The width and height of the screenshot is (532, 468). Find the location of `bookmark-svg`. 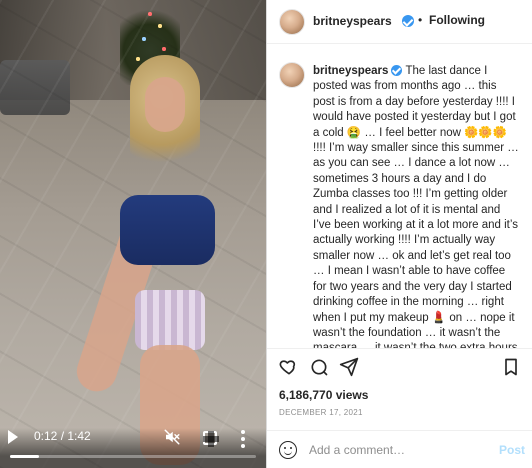

bookmark-svg is located at coordinates (511, 367).